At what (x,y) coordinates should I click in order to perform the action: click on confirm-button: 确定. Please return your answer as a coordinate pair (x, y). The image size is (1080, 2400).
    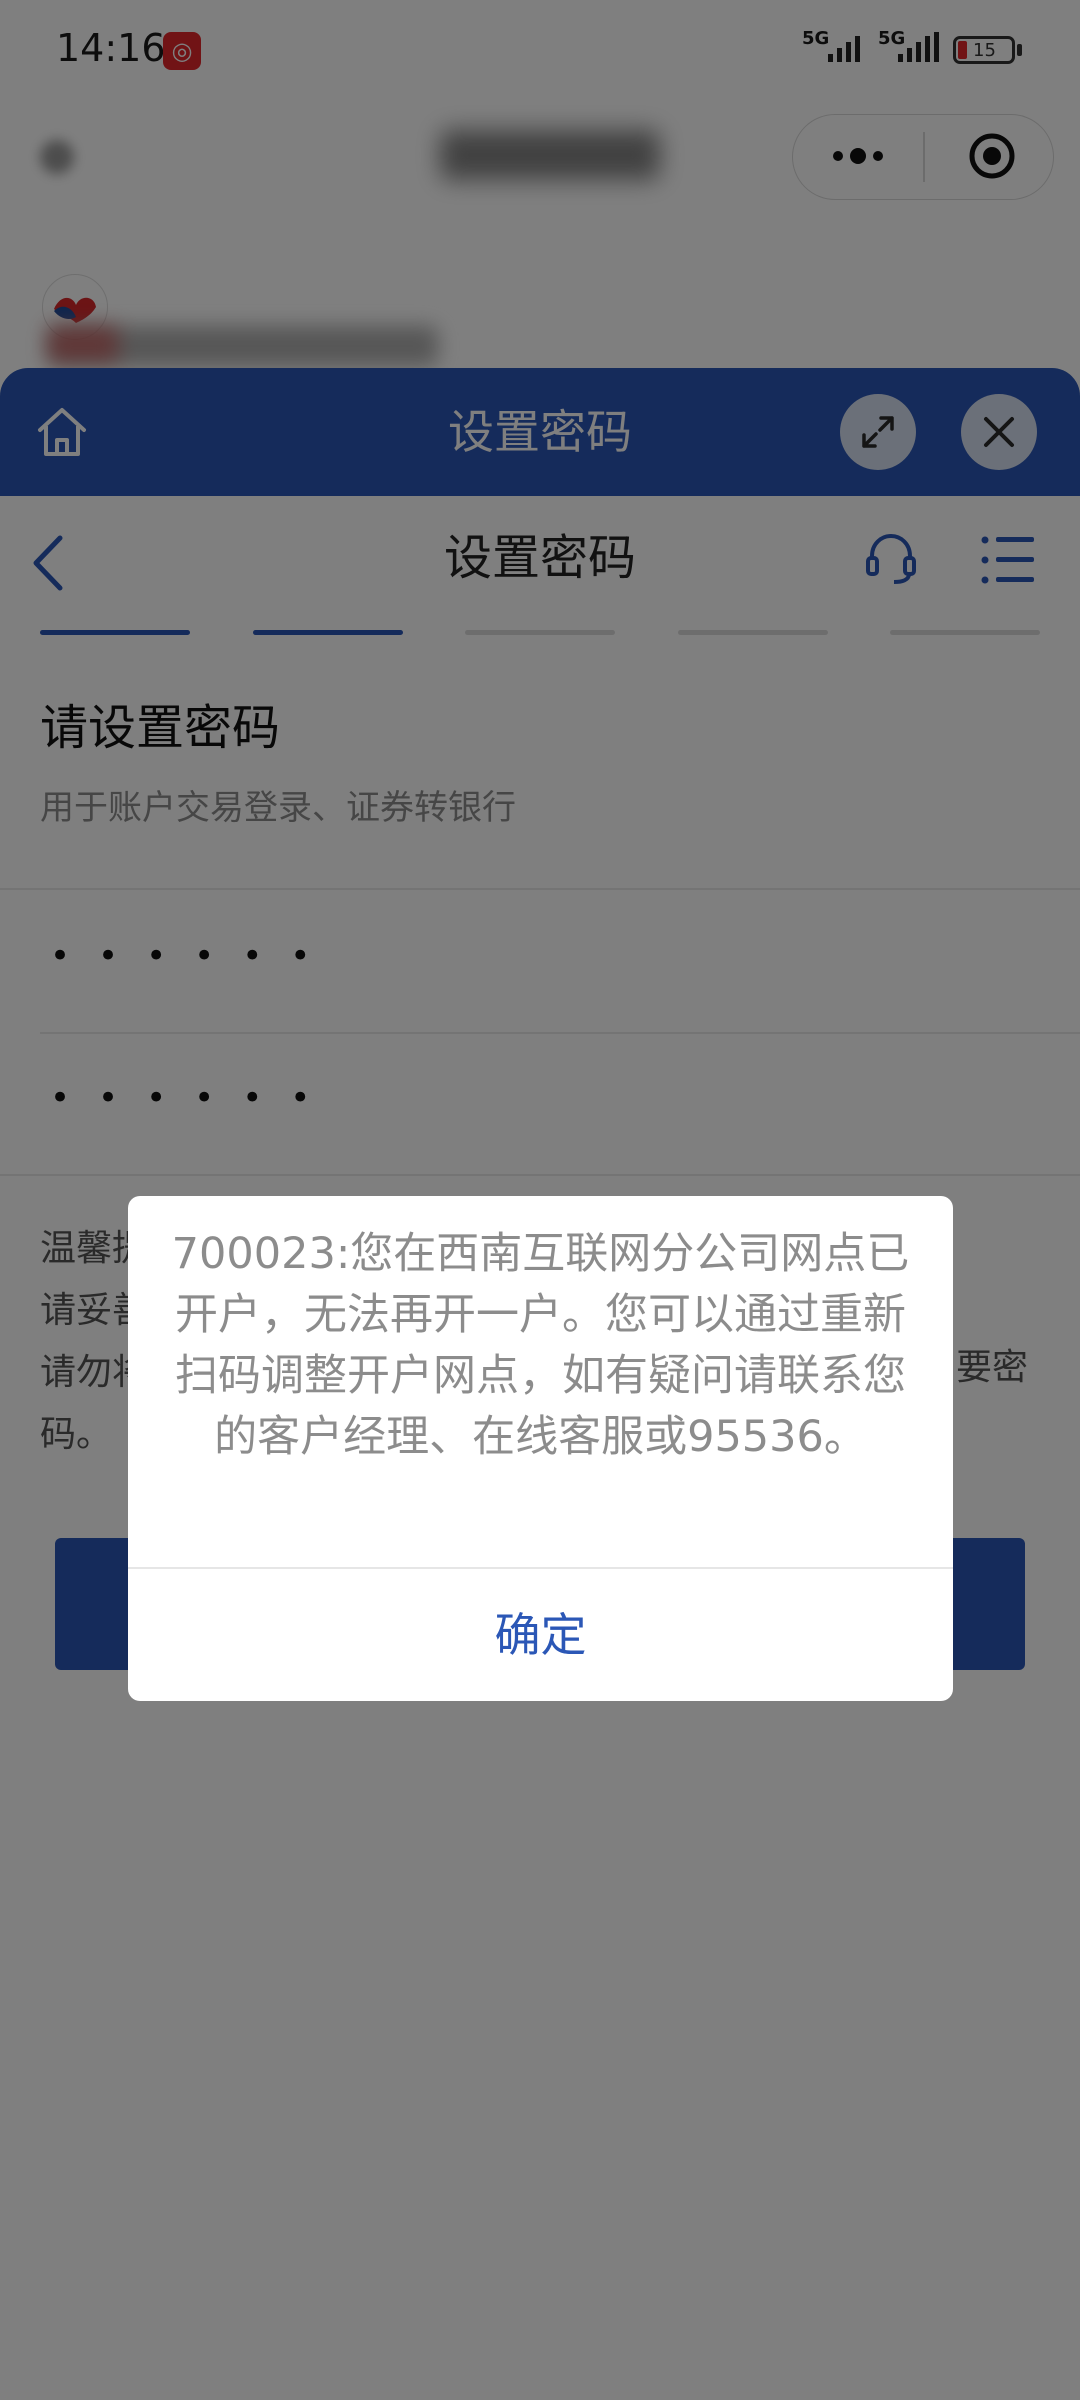
    Looking at the image, I should click on (540, 1635).